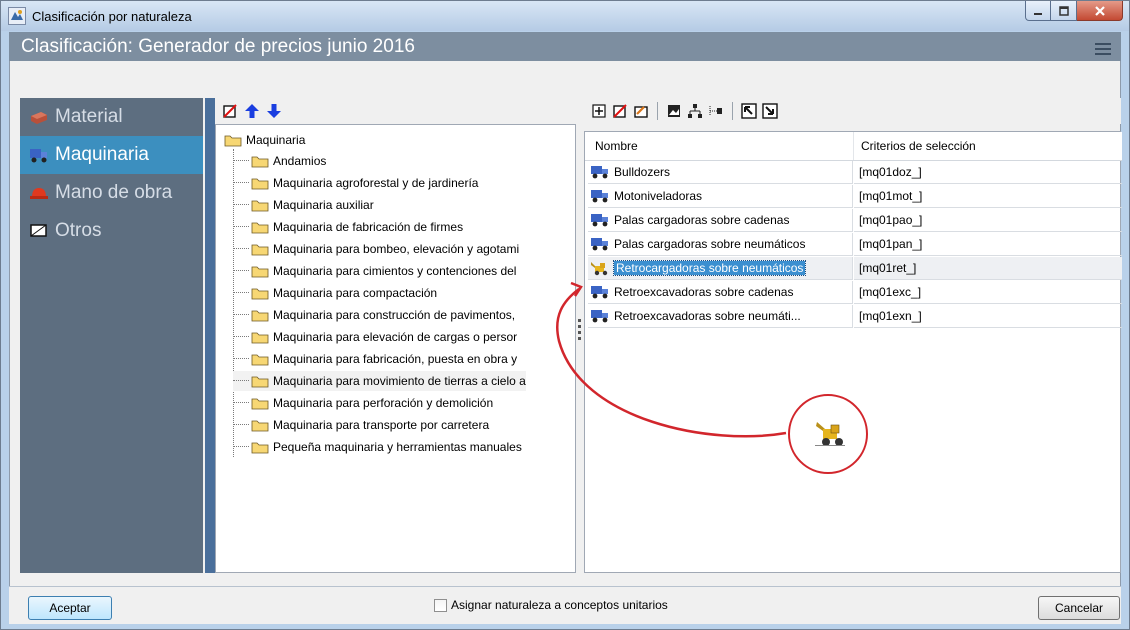 The width and height of the screenshot is (1130, 630). I want to click on cell-nombre: Palas cargadoras sobre cadenas, so click(720, 220).